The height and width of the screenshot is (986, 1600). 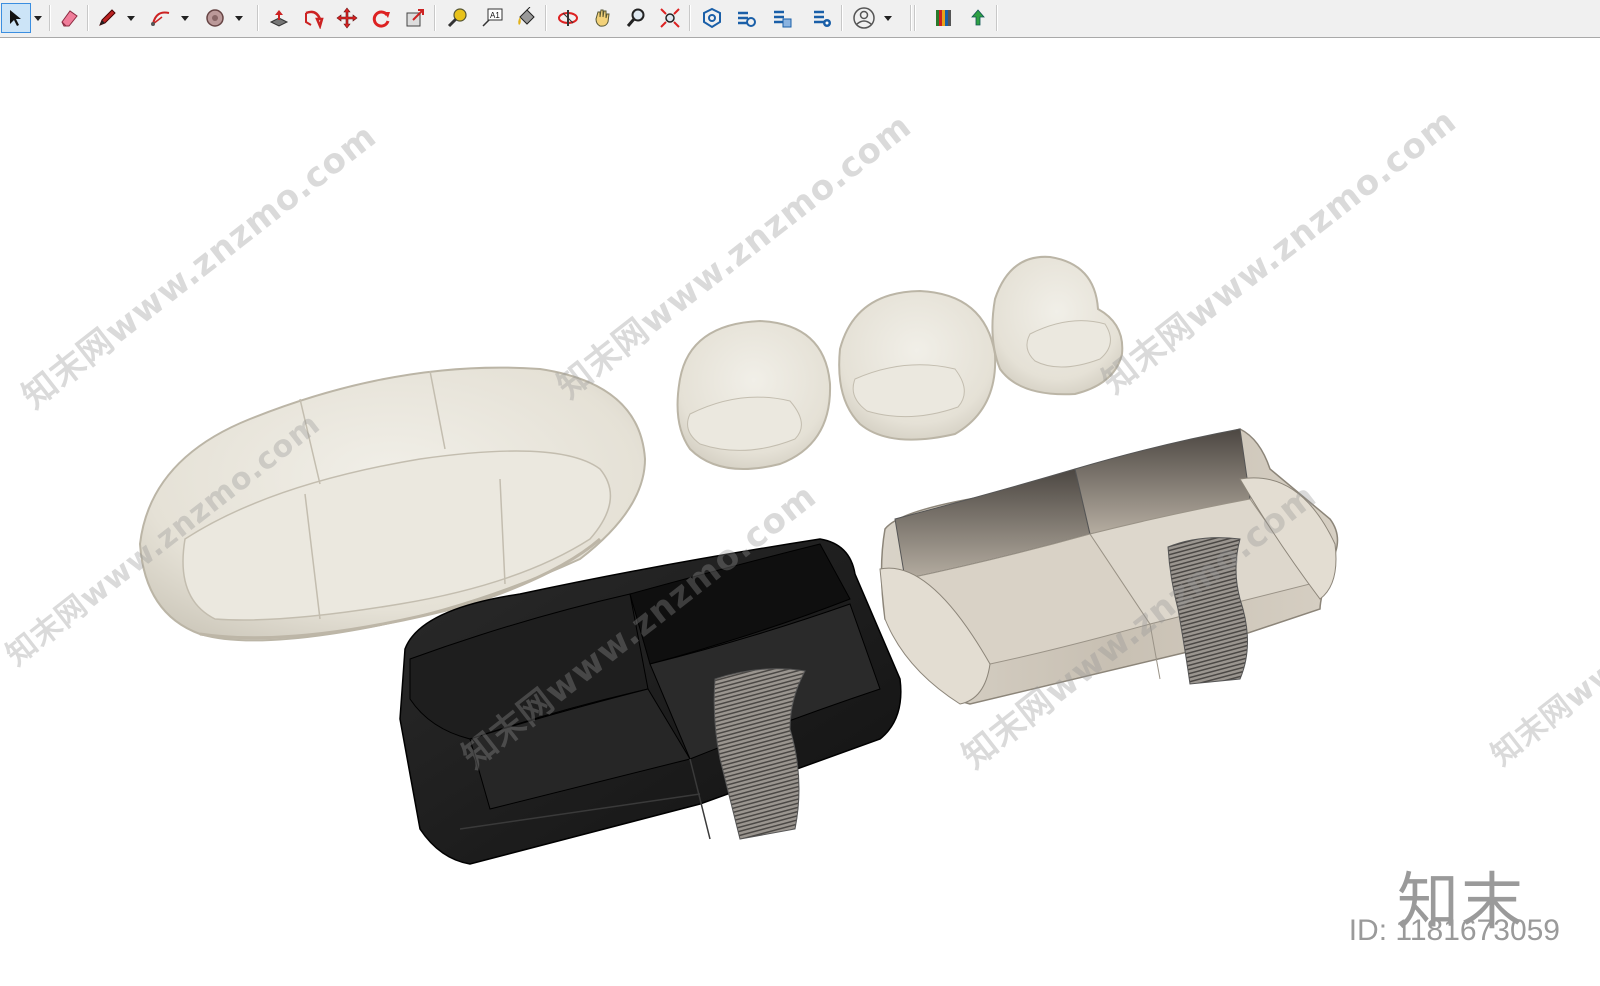 I want to click on layout-send-button, so click(x=782, y=18).